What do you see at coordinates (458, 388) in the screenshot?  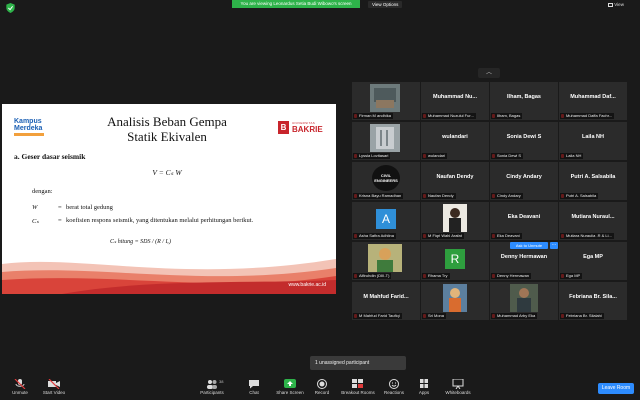 I see `whiteboards-button: Whiteboards` at bounding box center [458, 388].